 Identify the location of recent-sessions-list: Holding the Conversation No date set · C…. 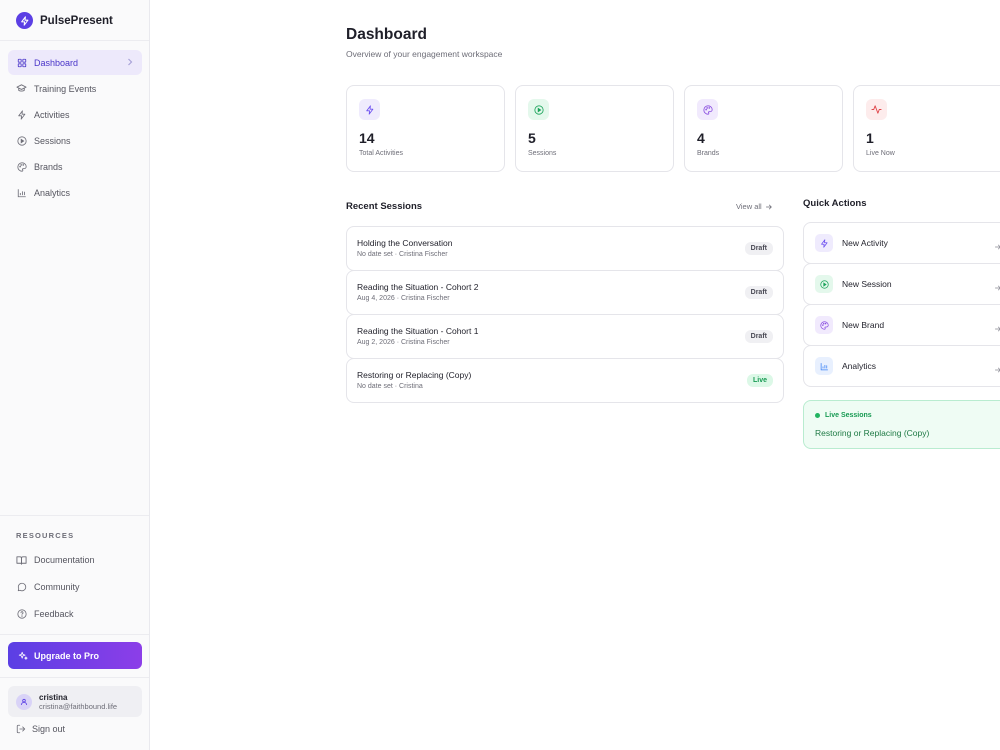
(565, 314).